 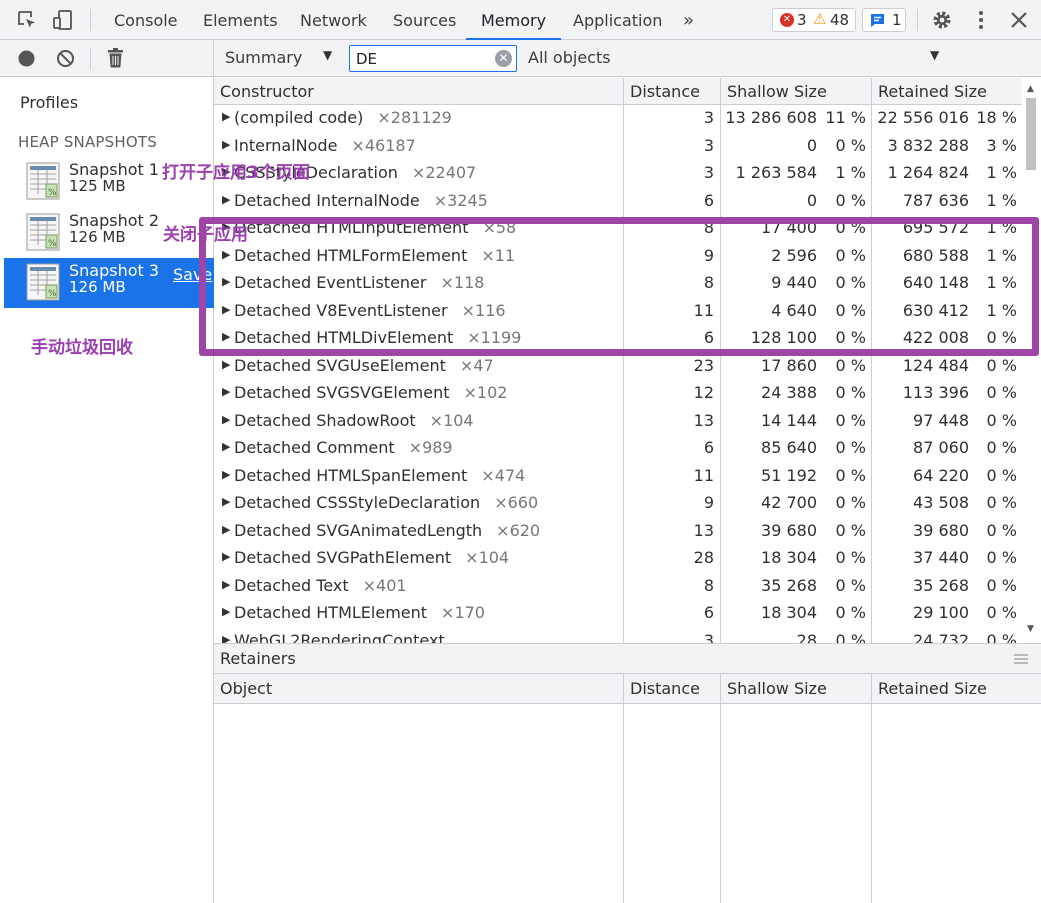 What do you see at coordinates (343, 447) in the screenshot?
I see `constructor-cell: Detached Comment ×989` at bounding box center [343, 447].